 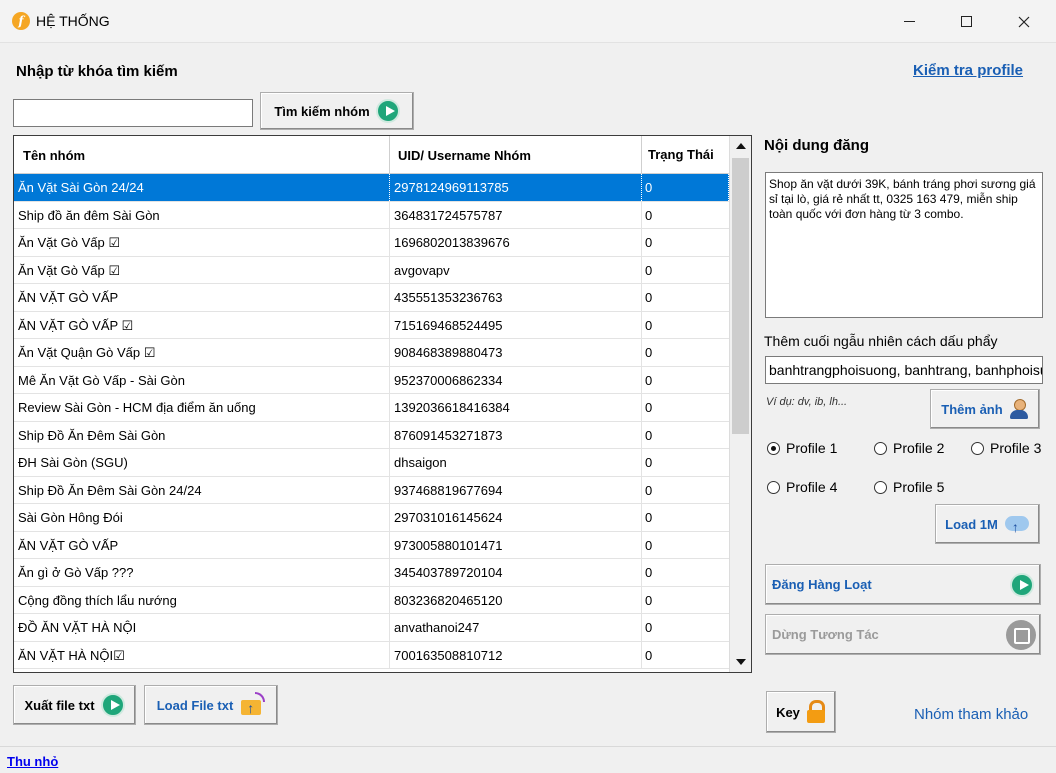 I want to click on table-row: Sài Gòn Hông Đói 297031016145624 0, so click(x=371, y=518).